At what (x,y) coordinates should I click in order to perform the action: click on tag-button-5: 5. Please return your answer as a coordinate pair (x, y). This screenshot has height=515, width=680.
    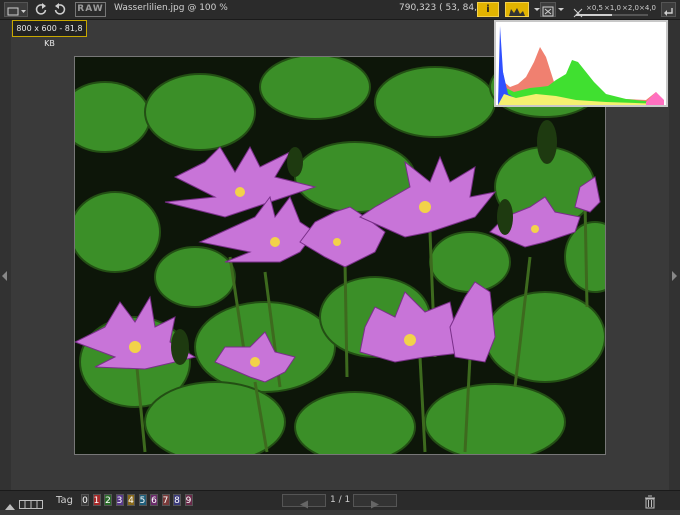
    Looking at the image, I should click on (142, 500).